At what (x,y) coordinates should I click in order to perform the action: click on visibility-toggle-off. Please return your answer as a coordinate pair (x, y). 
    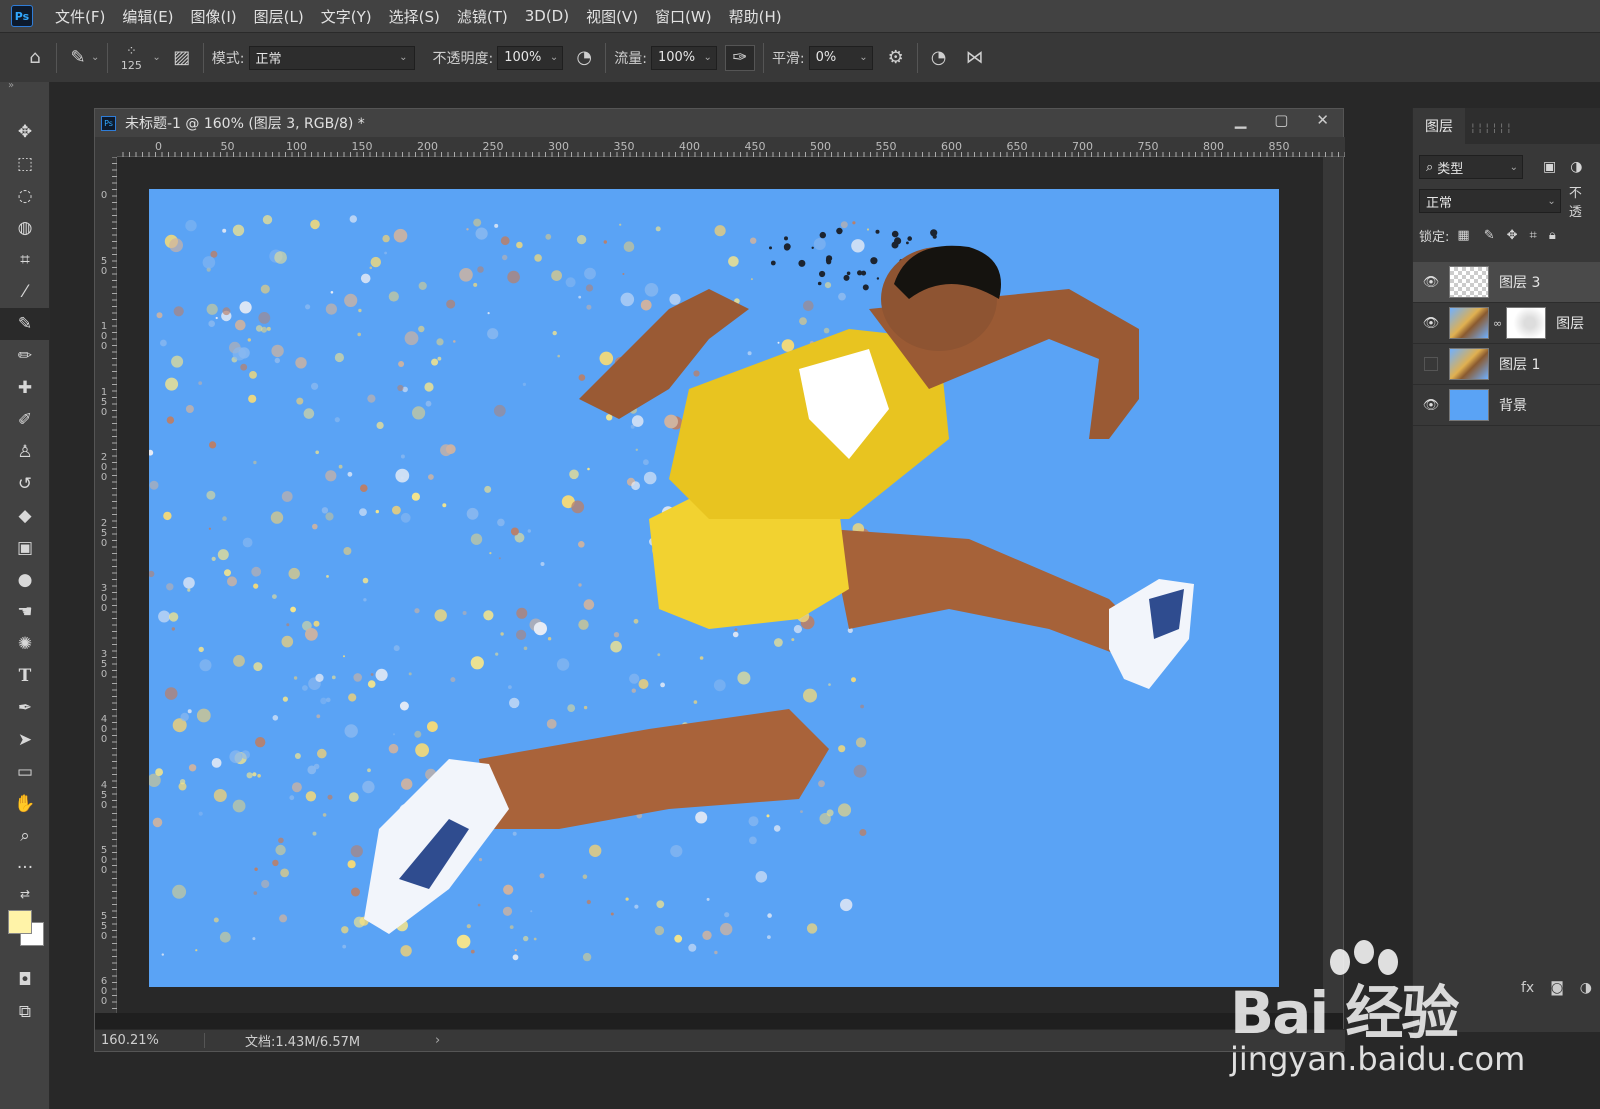
    Looking at the image, I should click on (1431, 364).